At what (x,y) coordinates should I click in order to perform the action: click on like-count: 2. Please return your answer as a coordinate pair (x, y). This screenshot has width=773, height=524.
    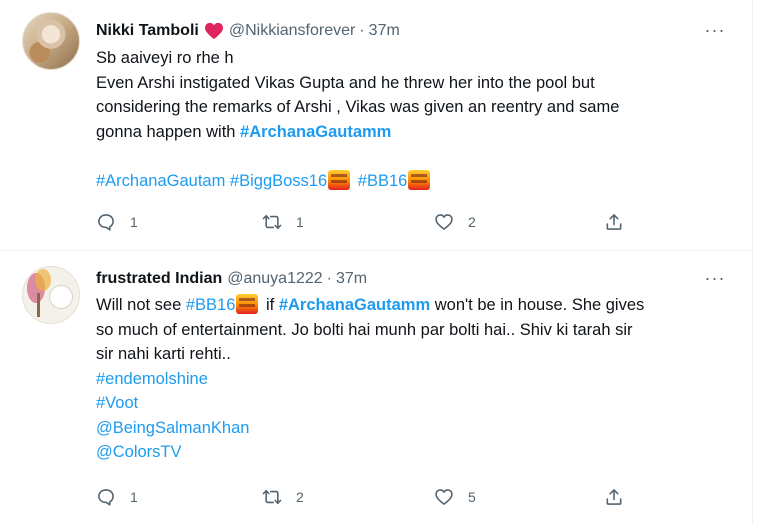
    Looking at the image, I should click on (472, 222).